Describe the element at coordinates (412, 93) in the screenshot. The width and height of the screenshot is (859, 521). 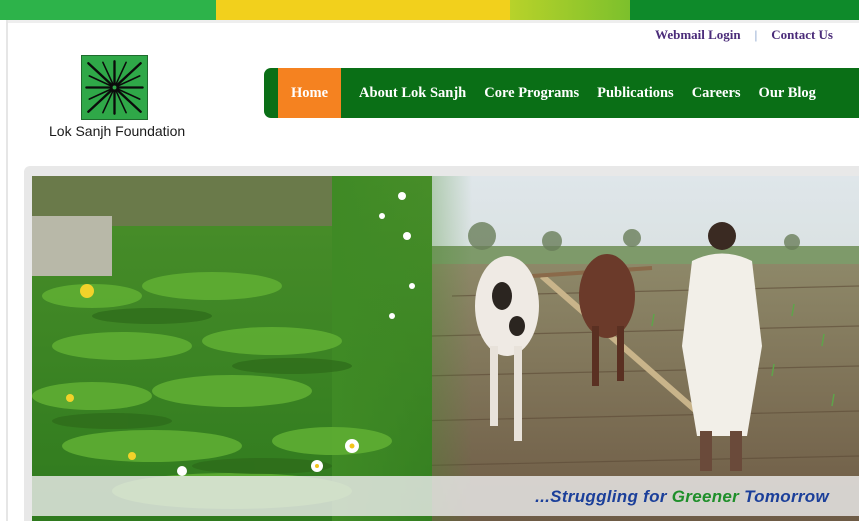
I see `nav-about: About Lok Sanjh` at that location.